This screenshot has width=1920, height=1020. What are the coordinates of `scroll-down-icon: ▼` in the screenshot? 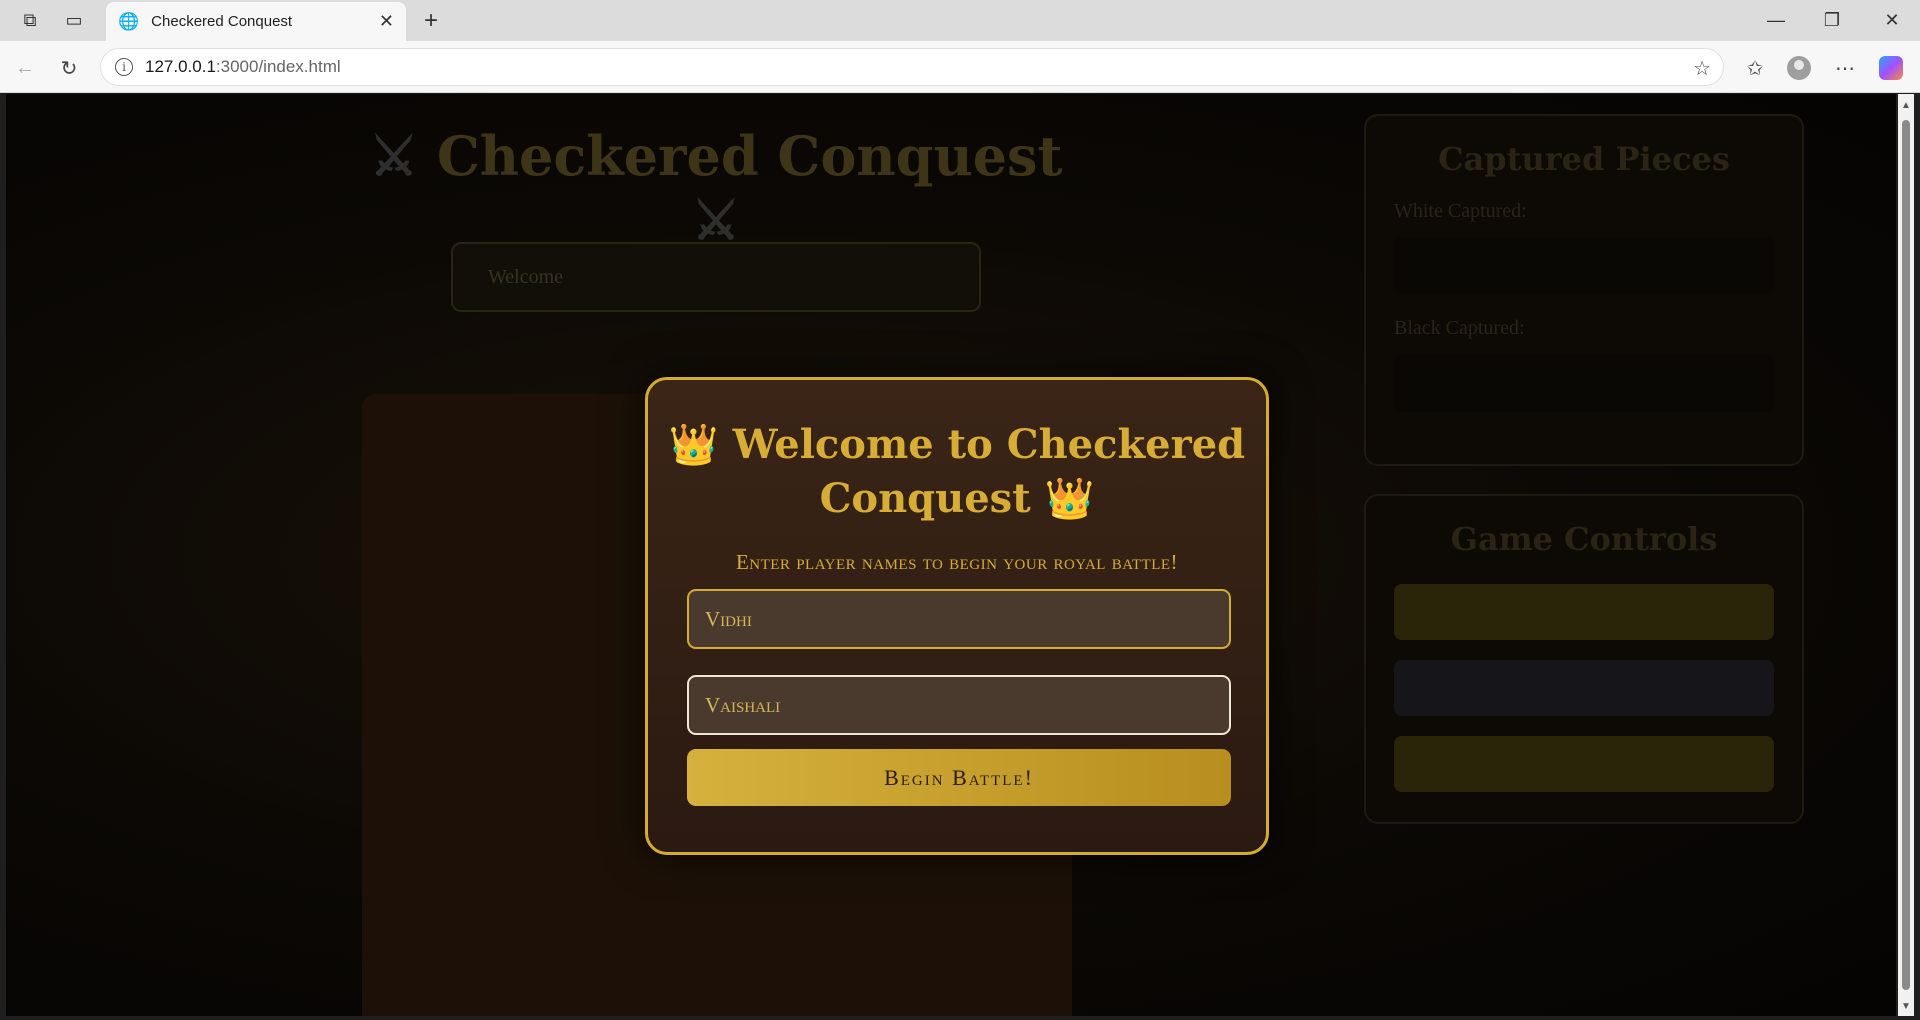 It's located at (1906, 1006).